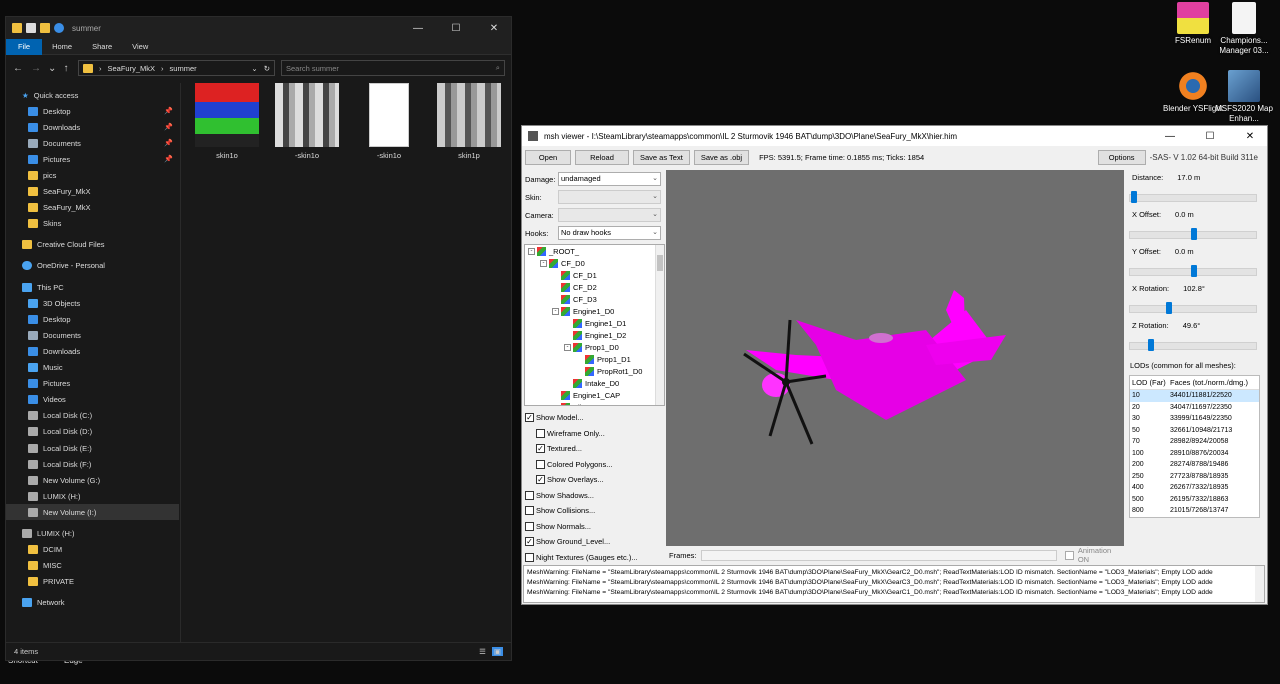  What do you see at coordinates (92, 480) in the screenshot?
I see `nav-drive-g: New Volume (G:)` at bounding box center [92, 480].